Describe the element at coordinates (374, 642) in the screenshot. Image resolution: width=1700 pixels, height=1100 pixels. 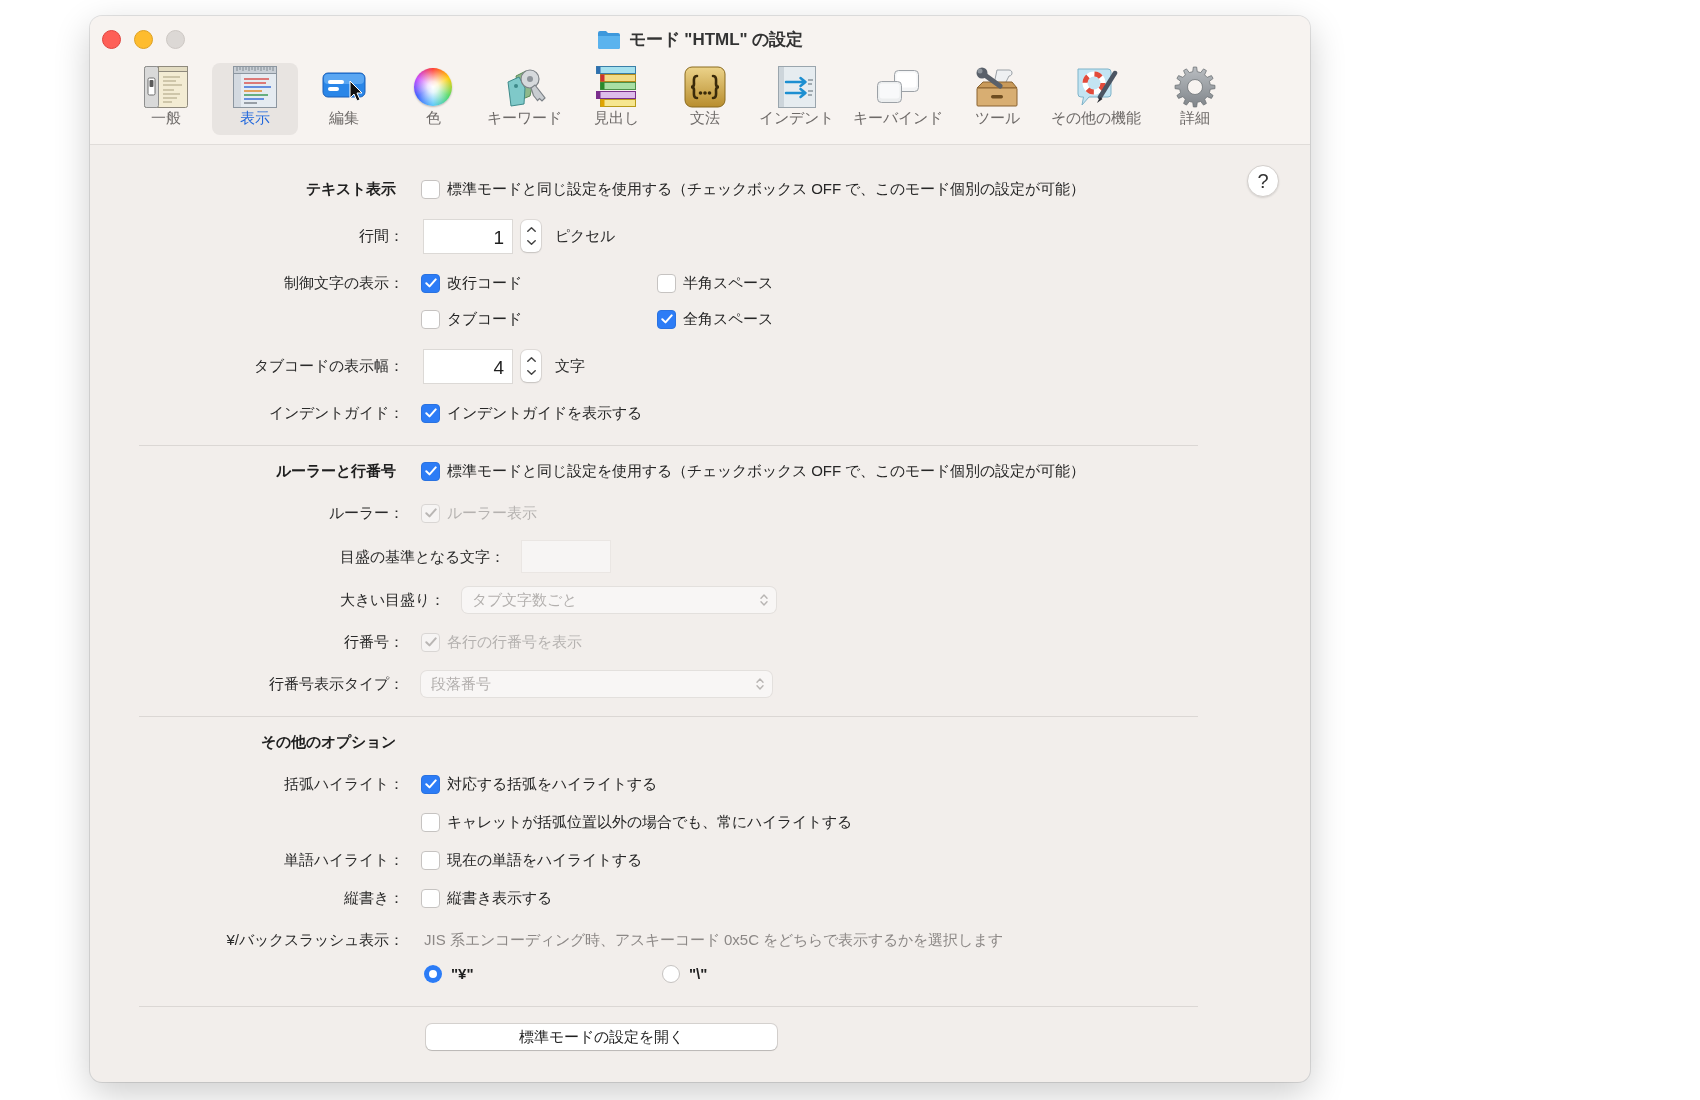
I see `field-label: 行番号：` at that location.